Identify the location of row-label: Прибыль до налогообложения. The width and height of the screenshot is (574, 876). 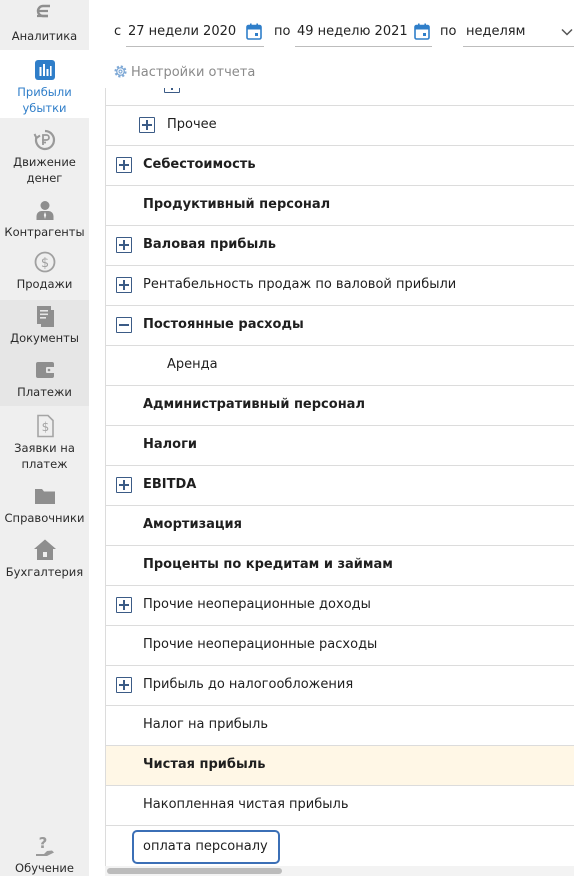
(248, 684).